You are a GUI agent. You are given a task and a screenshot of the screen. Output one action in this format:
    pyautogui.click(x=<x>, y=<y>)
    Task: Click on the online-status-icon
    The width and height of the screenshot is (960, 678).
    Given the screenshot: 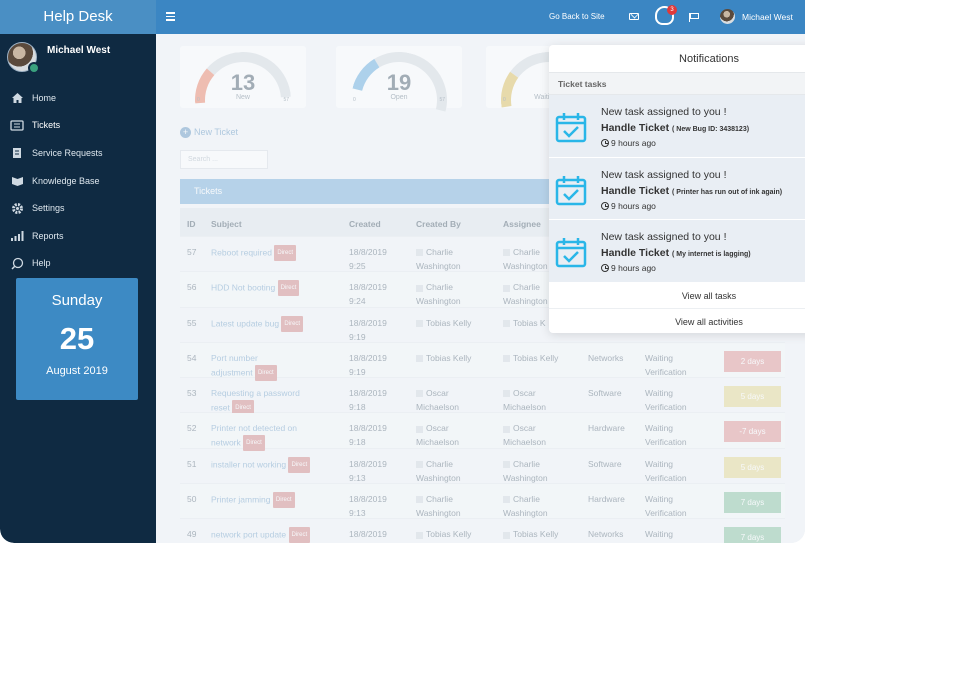 What is the action you would take?
    pyautogui.click(x=34, y=68)
    